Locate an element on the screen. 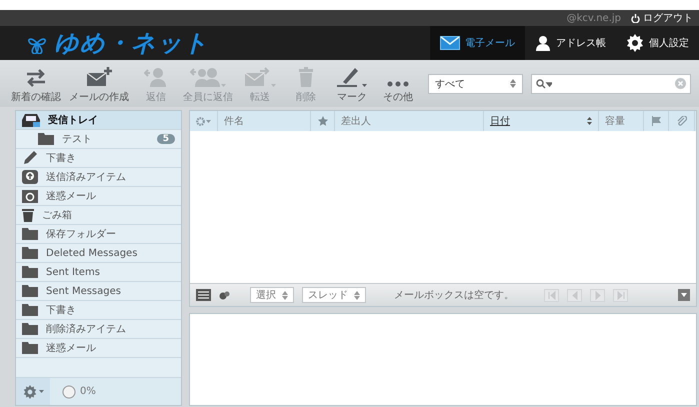  envelope-arrow-icon is located at coordinates (257, 76).